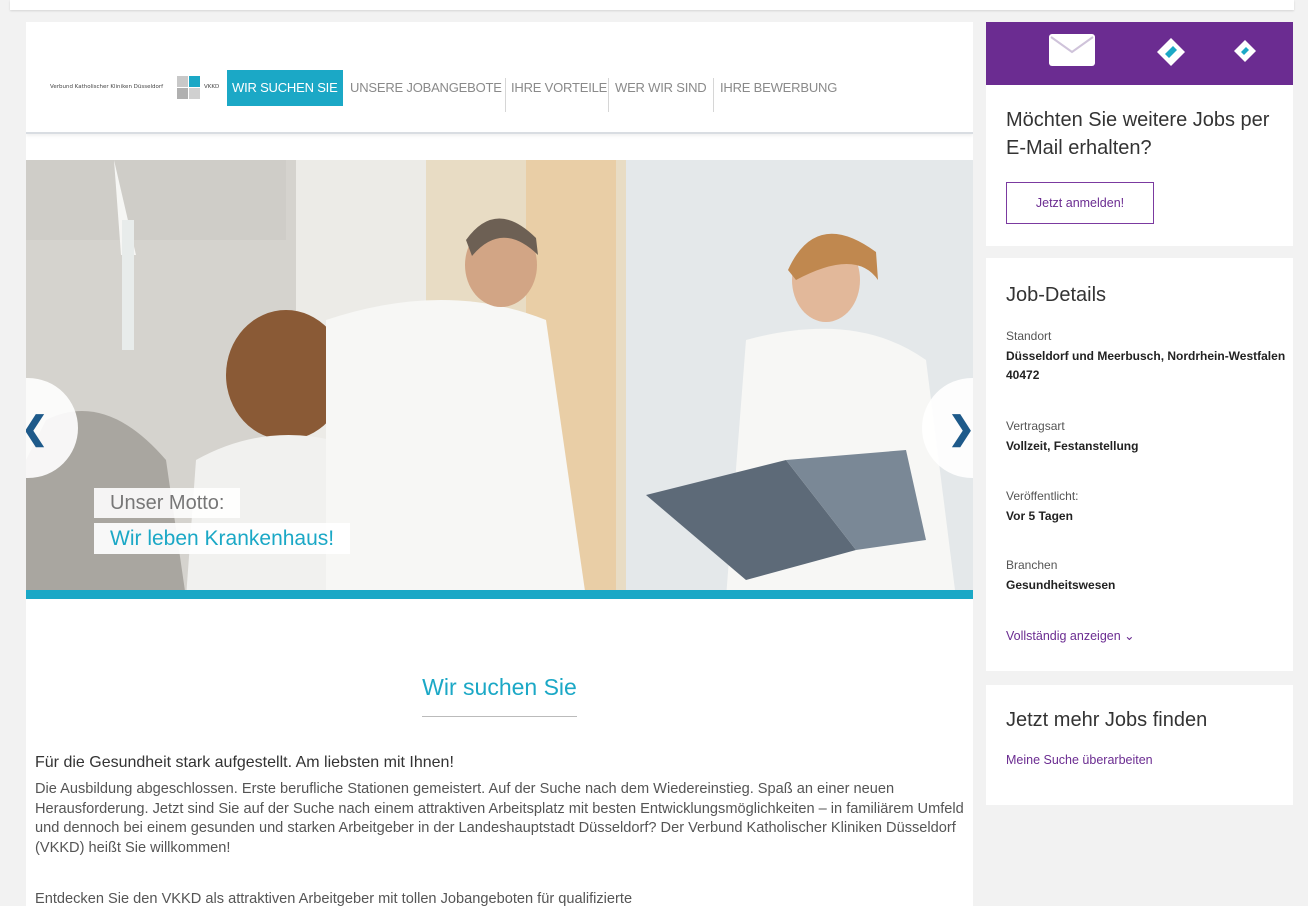  Describe the element at coordinates (1039, 516) in the screenshot. I see `published-value: Vor 5 Tagen` at that location.